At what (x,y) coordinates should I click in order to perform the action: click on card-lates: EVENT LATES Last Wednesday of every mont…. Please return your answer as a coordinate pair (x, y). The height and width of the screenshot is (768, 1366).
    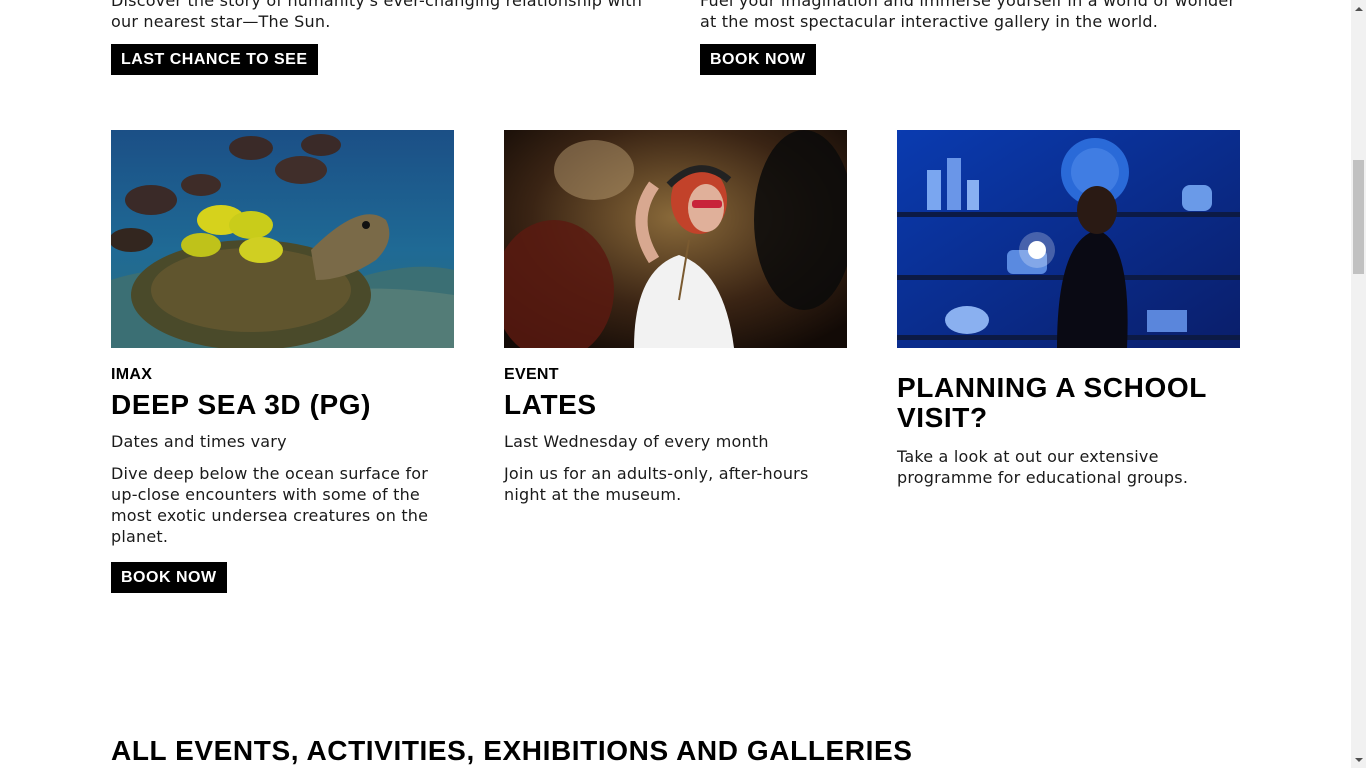
    Looking at the image, I should click on (675, 317).